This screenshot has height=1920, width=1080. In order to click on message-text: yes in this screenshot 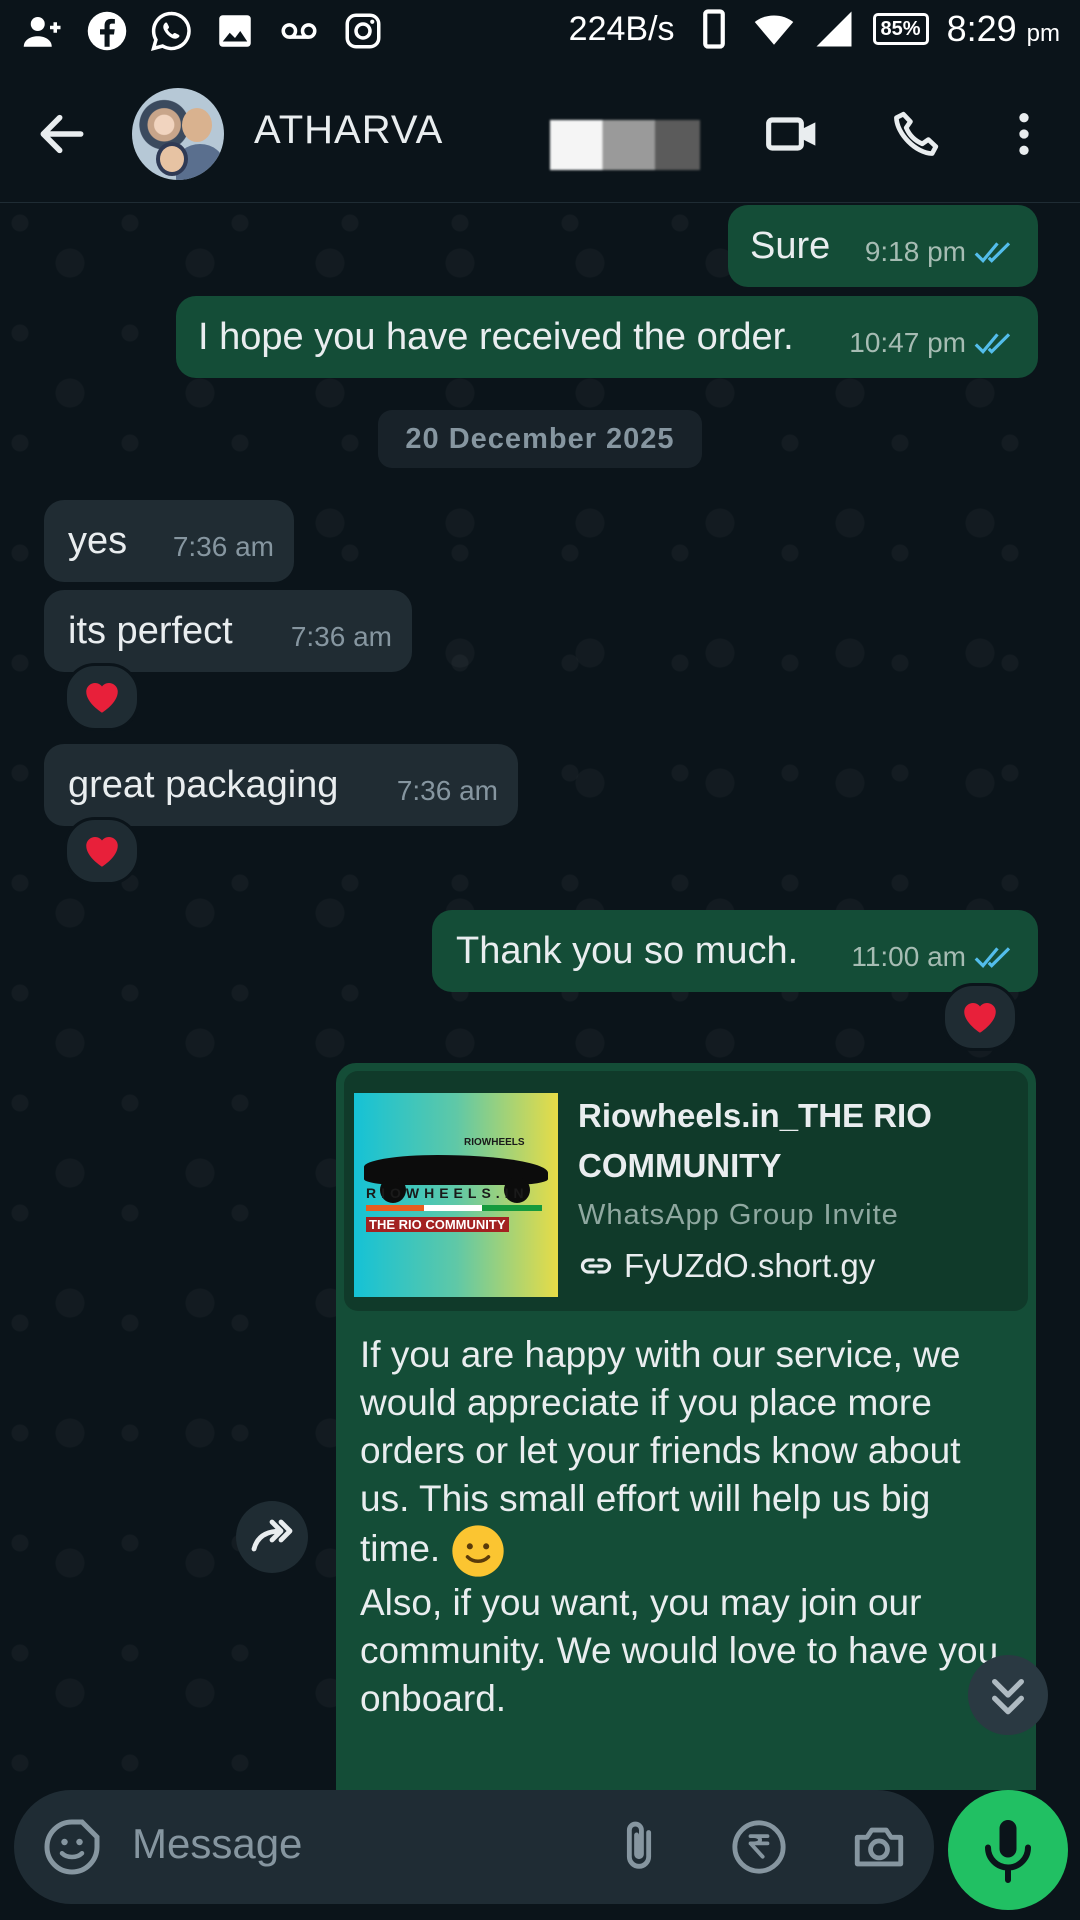, I will do `click(98, 541)`.